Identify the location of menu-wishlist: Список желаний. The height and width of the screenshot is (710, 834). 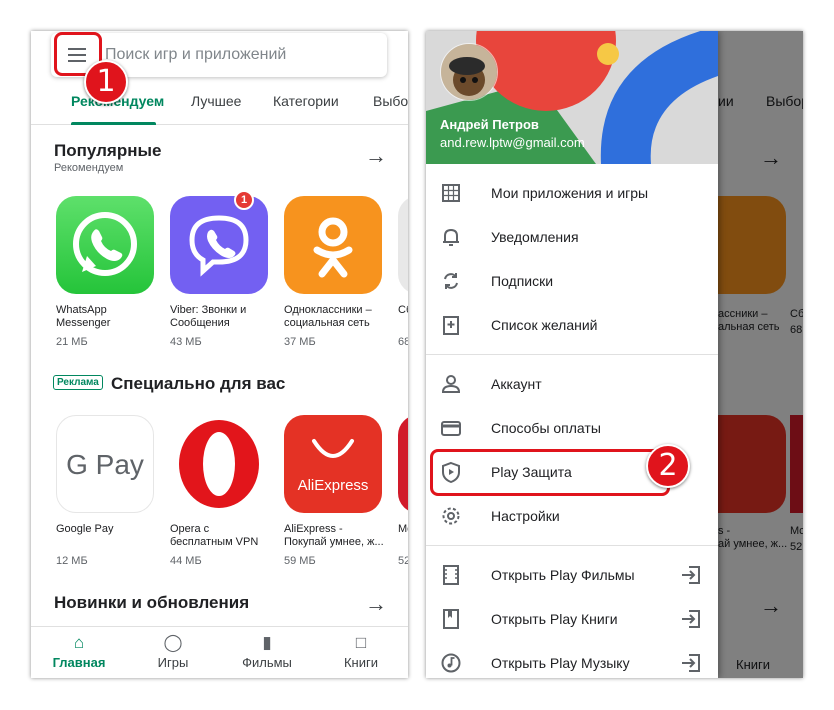
(572, 326).